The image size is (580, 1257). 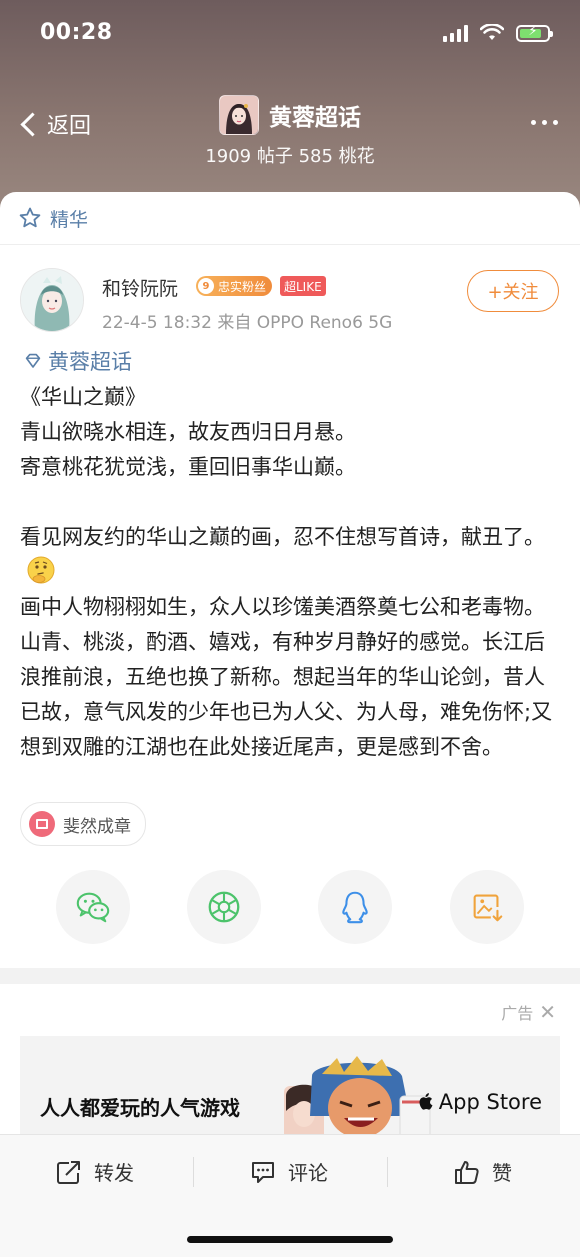 What do you see at coordinates (290, 156) in the screenshot?
I see `topic-stats: 1909 帖子 585 桃花` at bounding box center [290, 156].